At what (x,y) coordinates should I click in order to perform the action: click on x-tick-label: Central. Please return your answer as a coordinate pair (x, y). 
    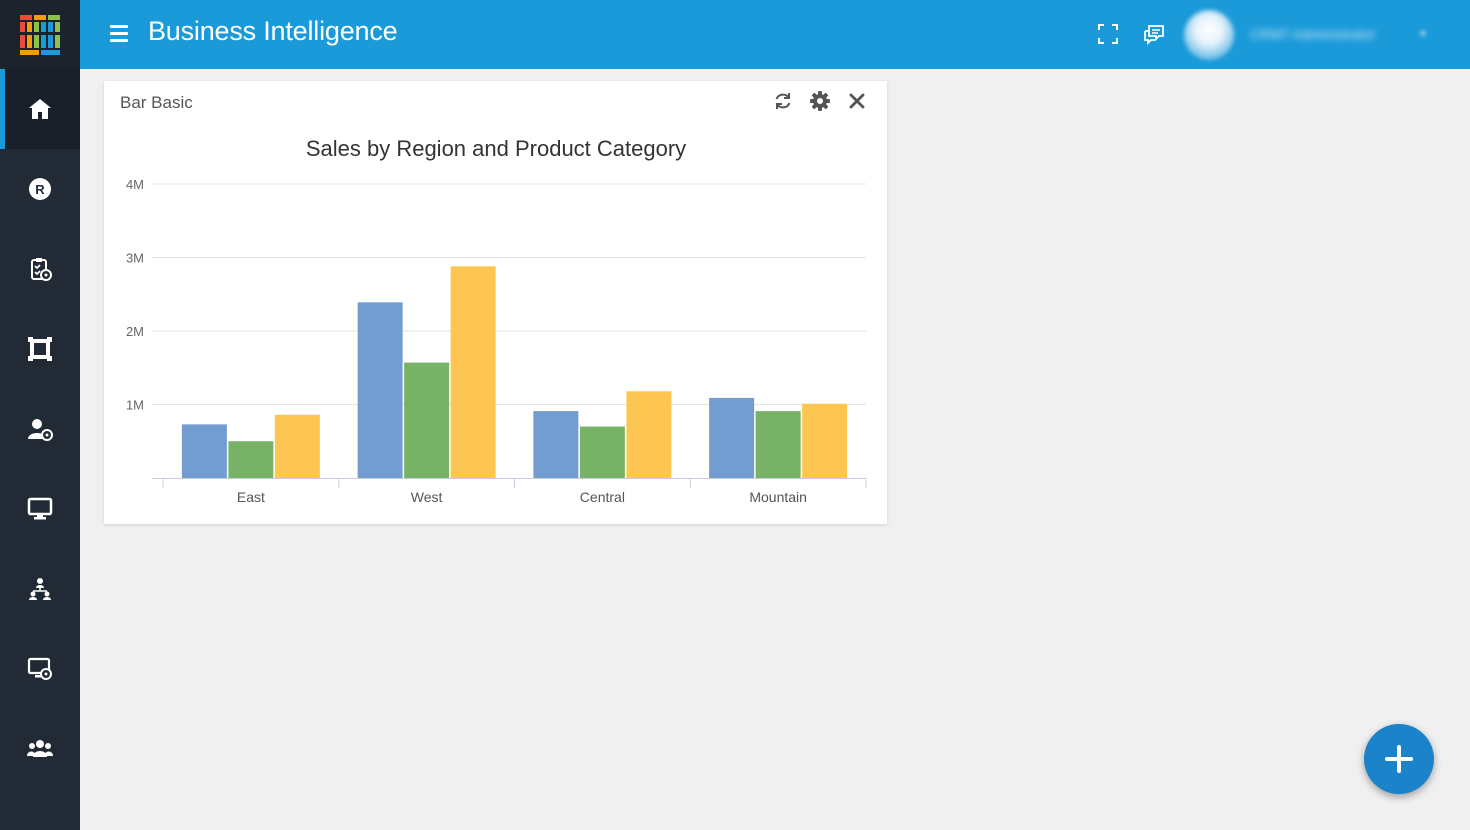
    Looking at the image, I should click on (602, 497).